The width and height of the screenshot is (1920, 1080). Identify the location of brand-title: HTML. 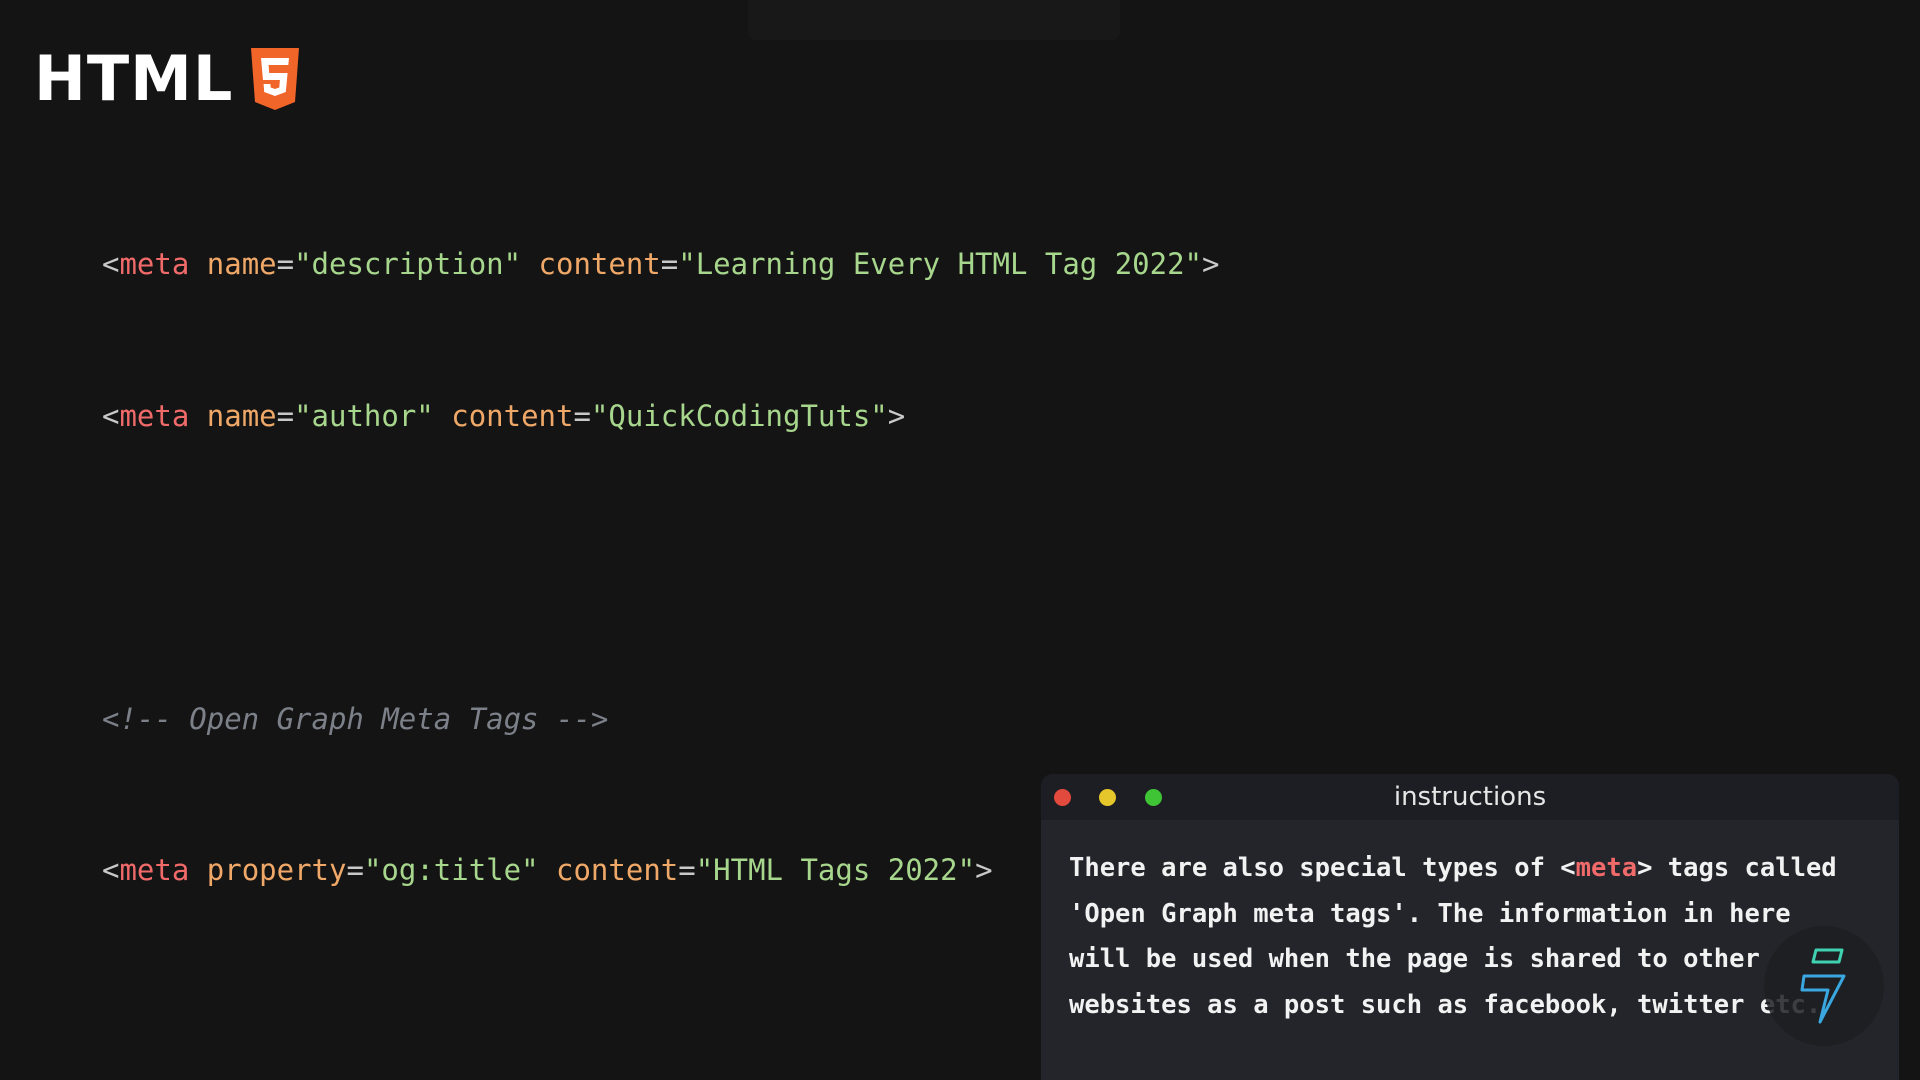
(134, 78).